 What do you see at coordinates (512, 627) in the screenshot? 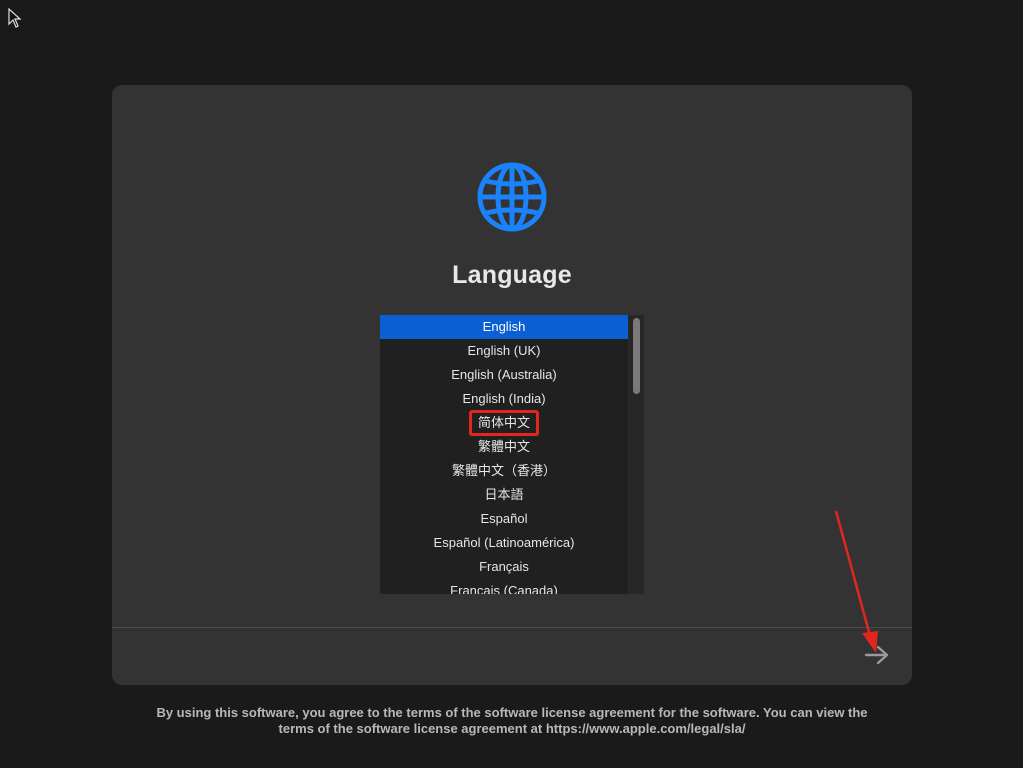
I see `divider` at bounding box center [512, 627].